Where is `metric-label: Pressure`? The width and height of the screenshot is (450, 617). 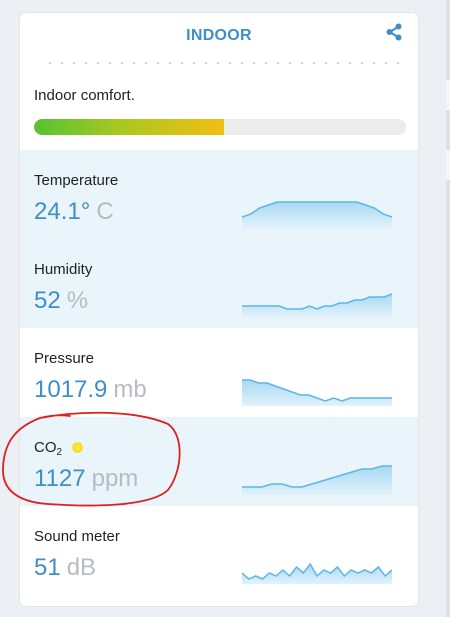
metric-label: Pressure is located at coordinates (64, 358).